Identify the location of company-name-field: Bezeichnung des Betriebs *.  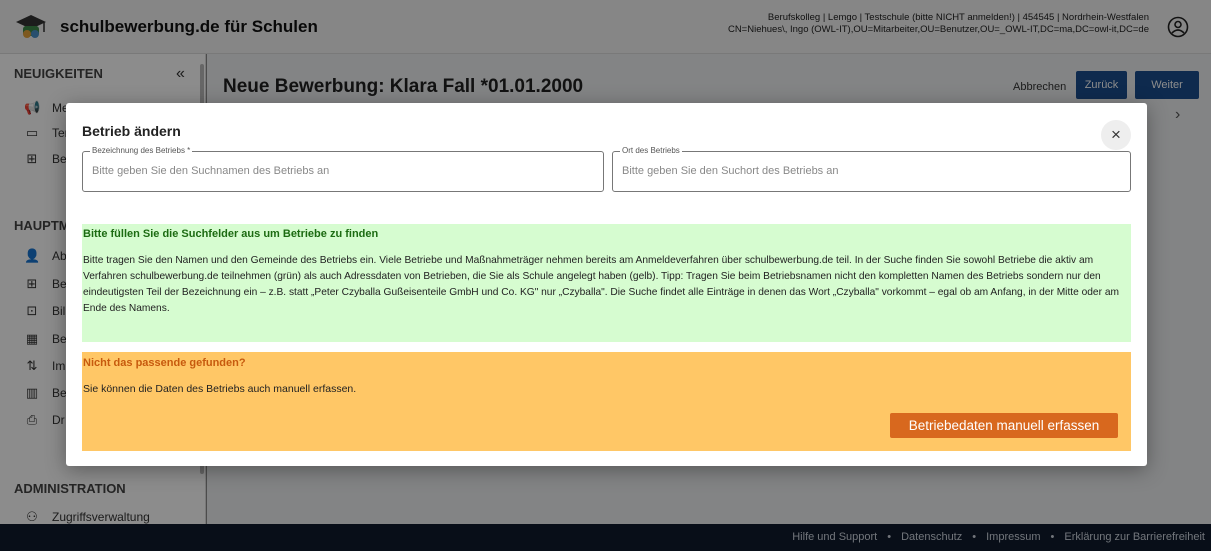
(343, 169).